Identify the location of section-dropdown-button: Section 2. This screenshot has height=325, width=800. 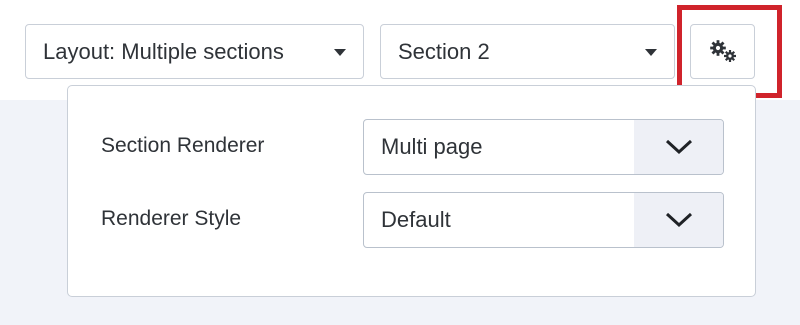
(527, 51).